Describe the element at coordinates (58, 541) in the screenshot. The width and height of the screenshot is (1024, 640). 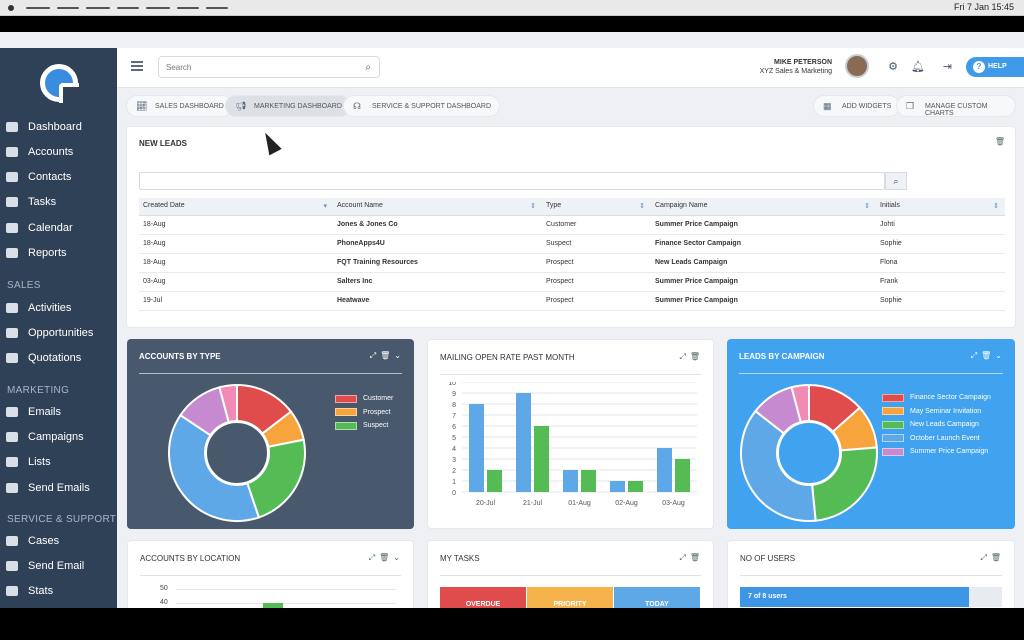
I see `sidebar-item-cases: Cases` at that location.